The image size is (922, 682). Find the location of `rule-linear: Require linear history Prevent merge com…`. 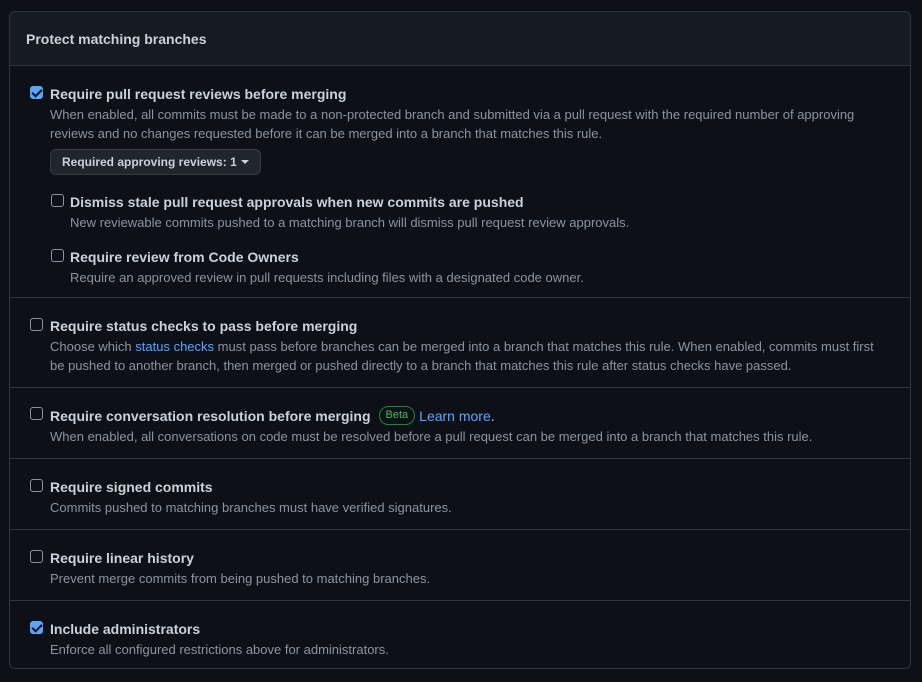

rule-linear: Require linear history Prevent merge com… is located at coordinates (460, 568).